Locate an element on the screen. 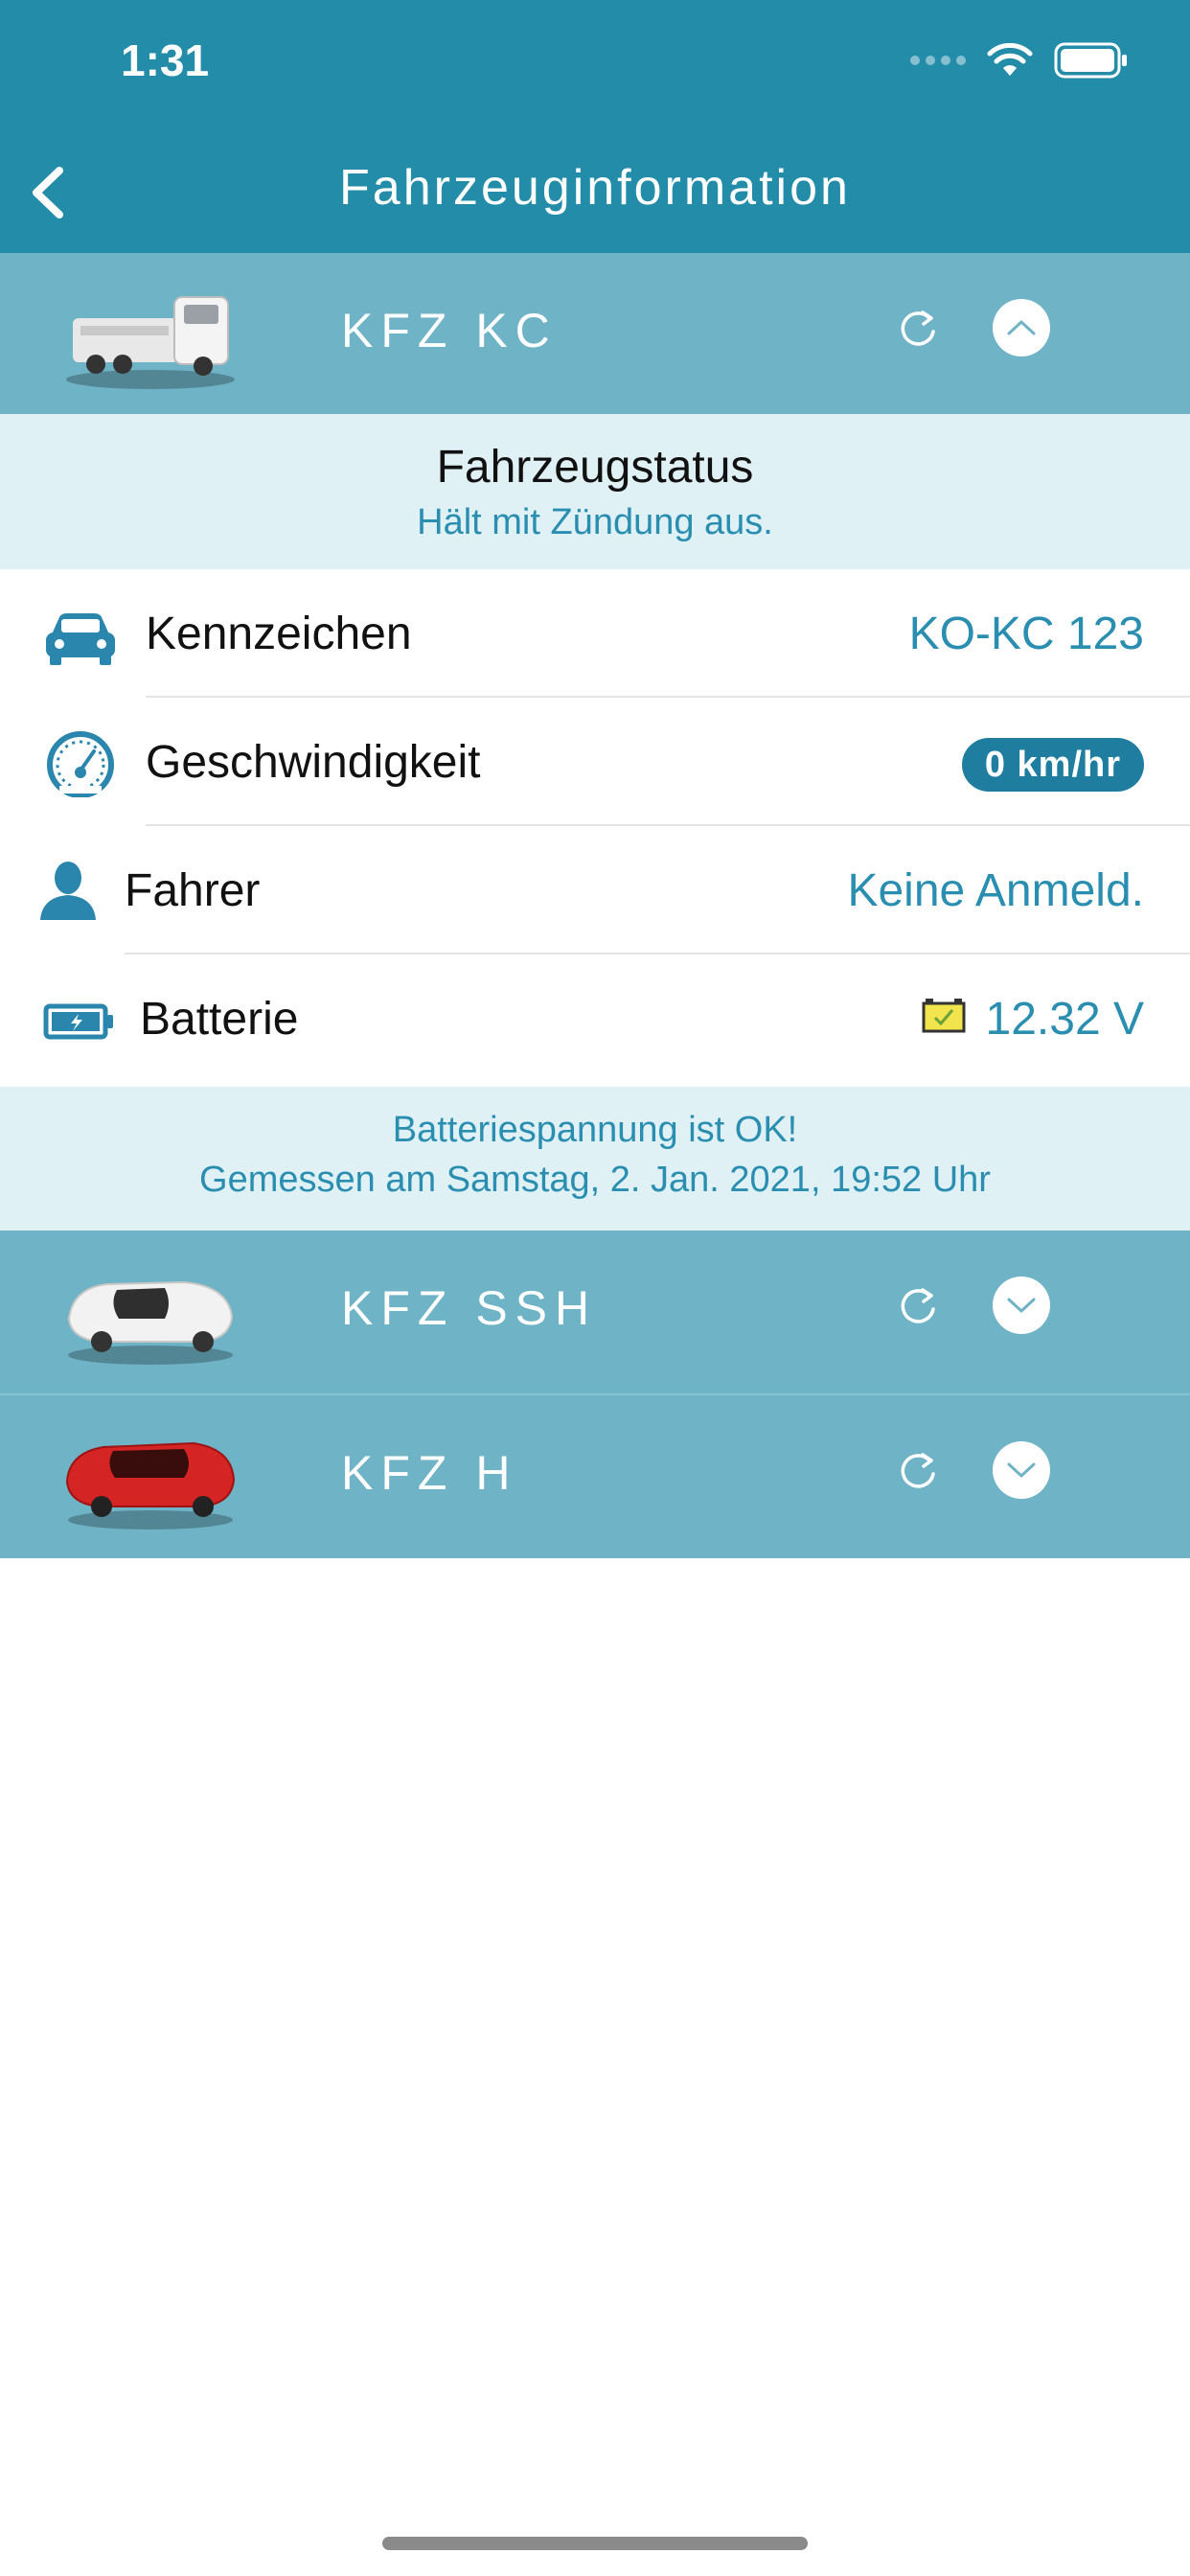 The width and height of the screenshot is (1190, 2576). chevron-up-icon is located at coordinates (1021, 327).